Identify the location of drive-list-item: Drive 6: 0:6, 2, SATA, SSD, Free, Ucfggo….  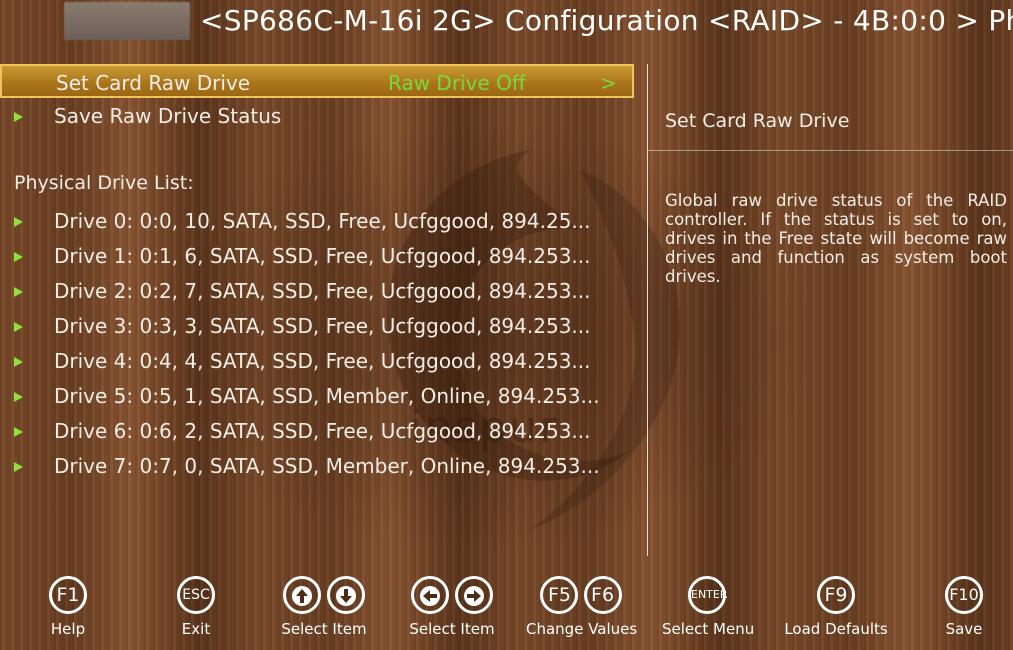
(317, 431).